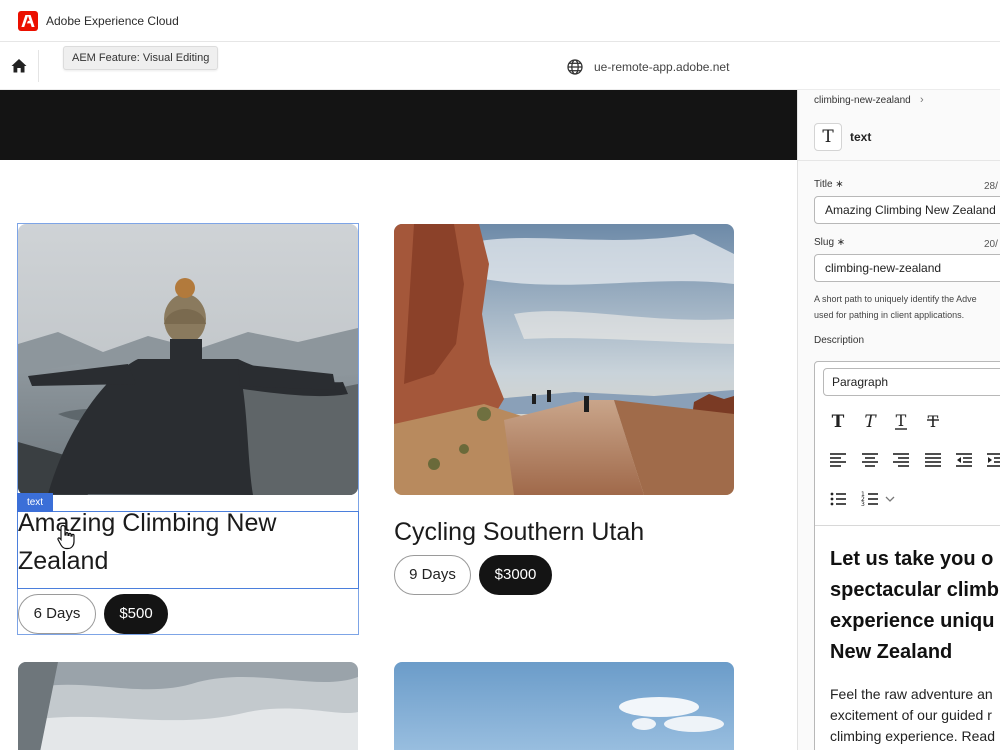 The image size is (1000, 750). I want to click on underline-icon: T, so click(901, 421).